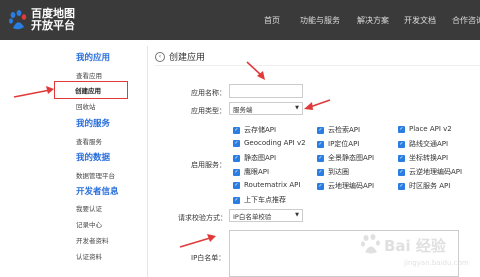 The height and width of the screenshot is (277, 480). Describe the element at coordinates (257, 172) in the screenshot. I see `service-label: 鹰眼API` at that location.